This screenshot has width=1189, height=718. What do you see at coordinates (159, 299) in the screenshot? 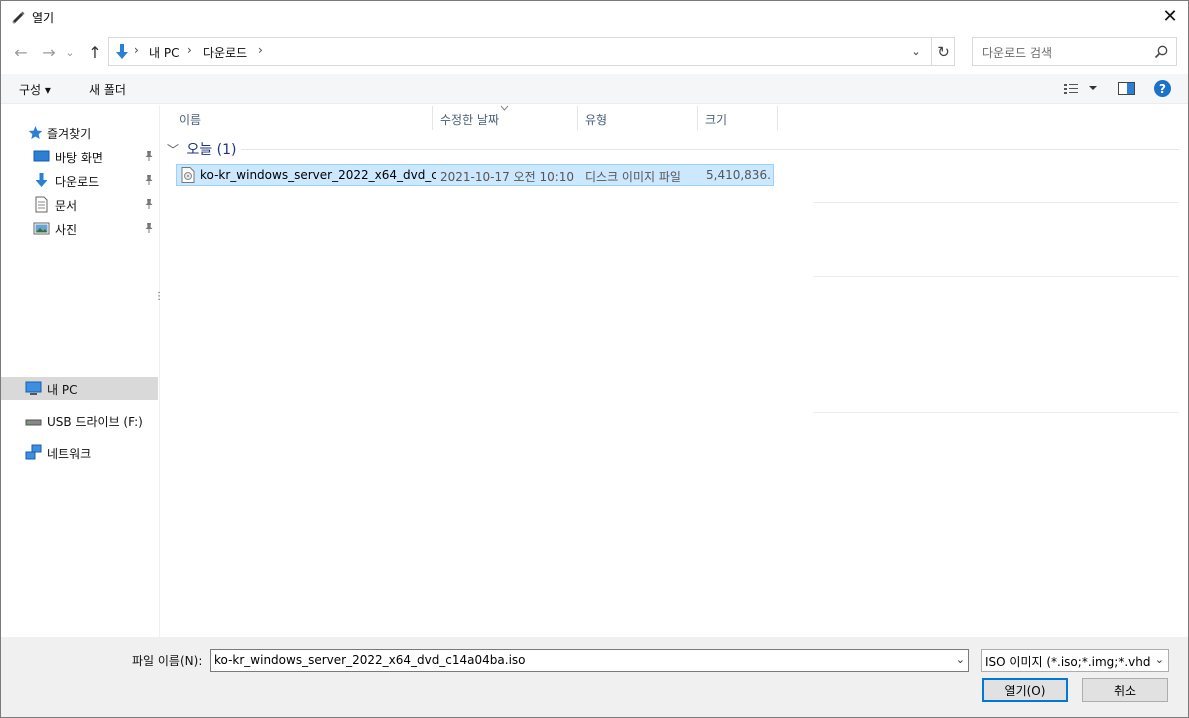
I see `more-items-icon: ⋮` at bounding box center [159, 299].